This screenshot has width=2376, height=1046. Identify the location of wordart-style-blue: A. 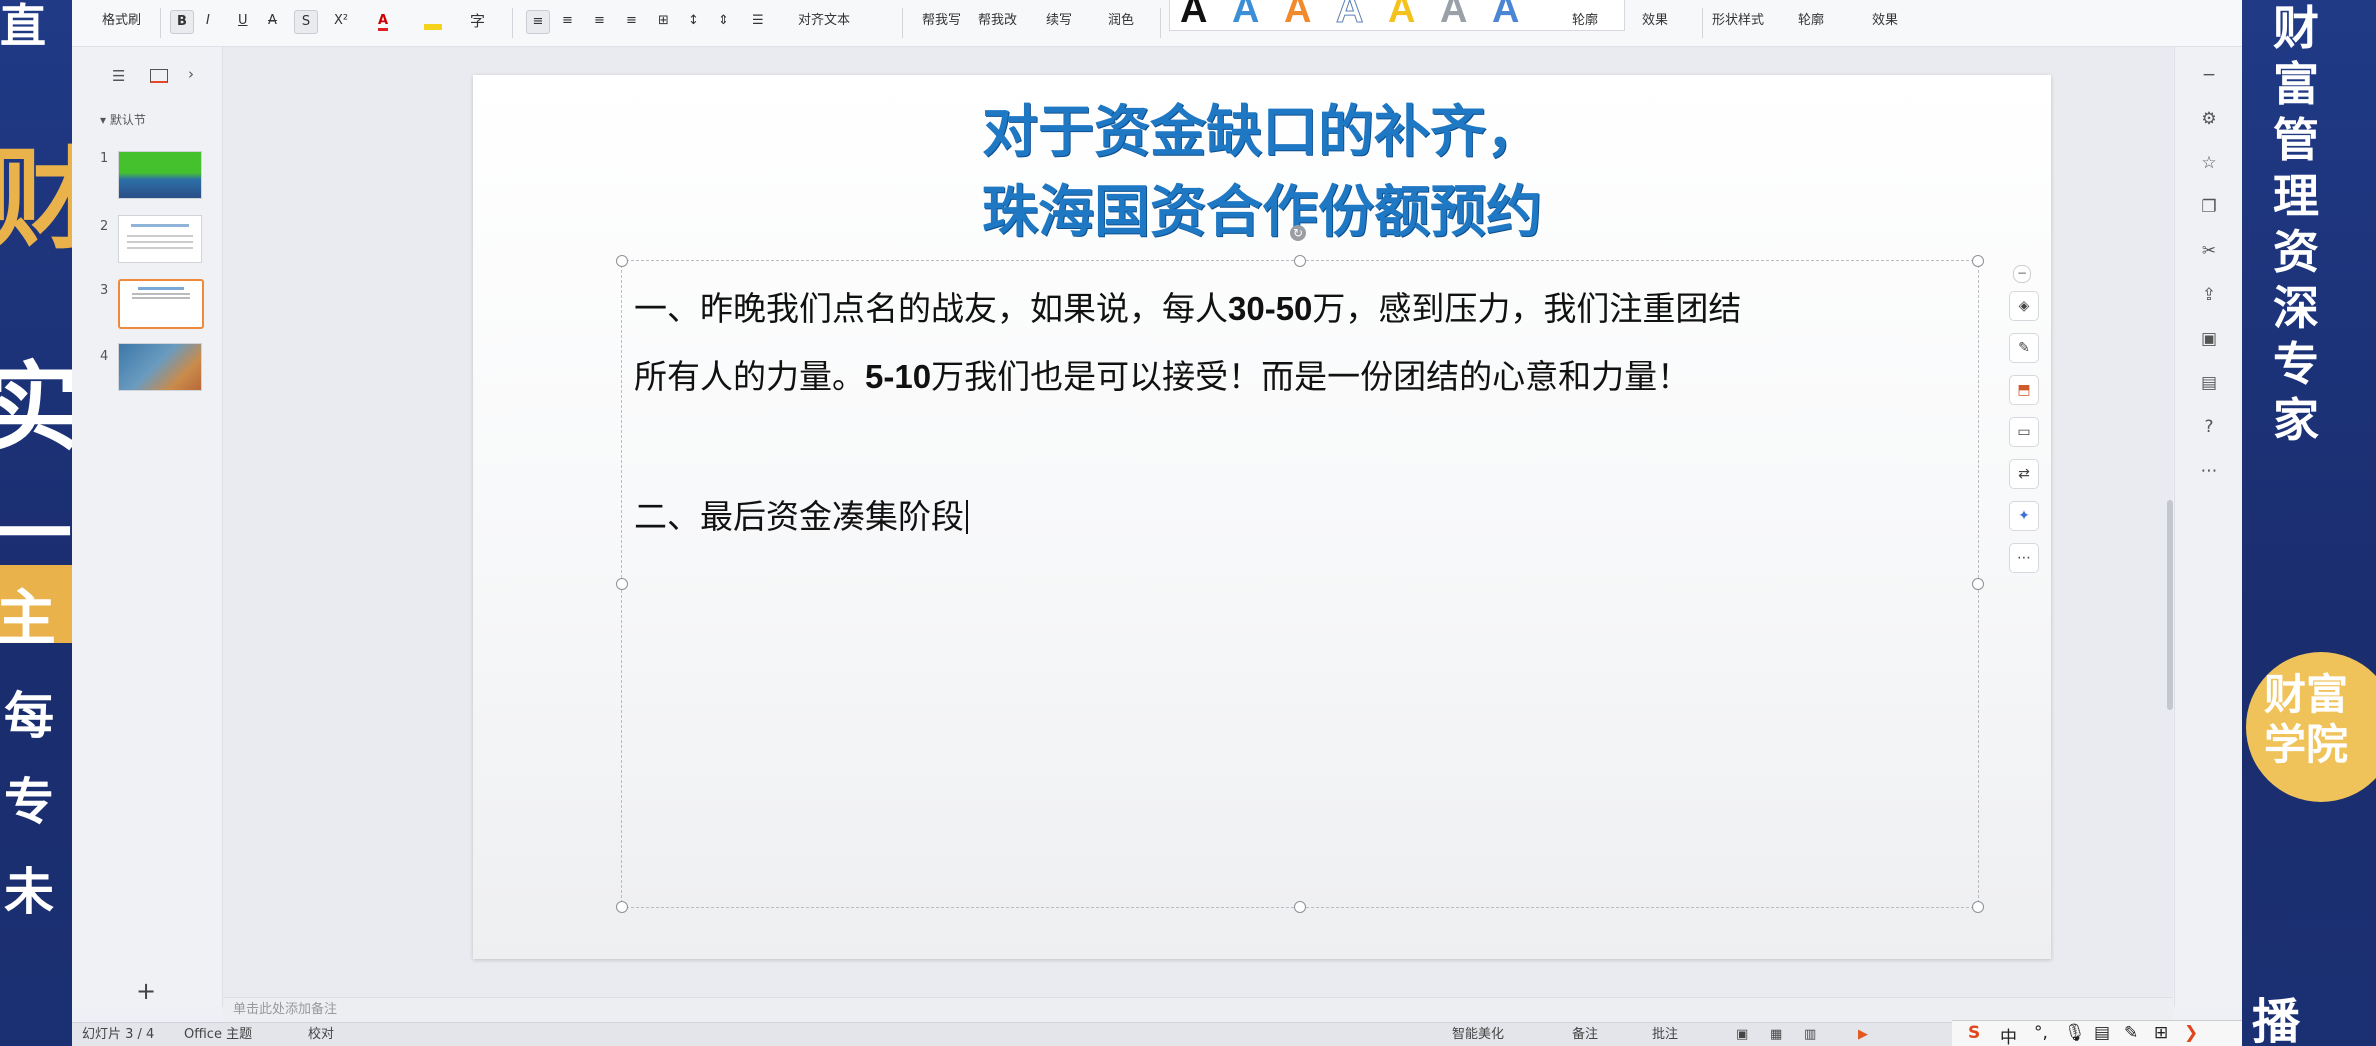
(1245, 15).